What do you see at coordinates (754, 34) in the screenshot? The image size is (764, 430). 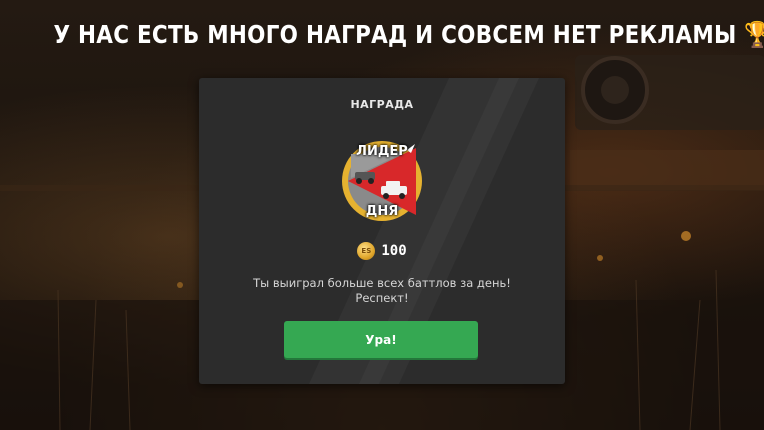 I see `trophy-icon: 🏆` at bounding box center [754, 34].